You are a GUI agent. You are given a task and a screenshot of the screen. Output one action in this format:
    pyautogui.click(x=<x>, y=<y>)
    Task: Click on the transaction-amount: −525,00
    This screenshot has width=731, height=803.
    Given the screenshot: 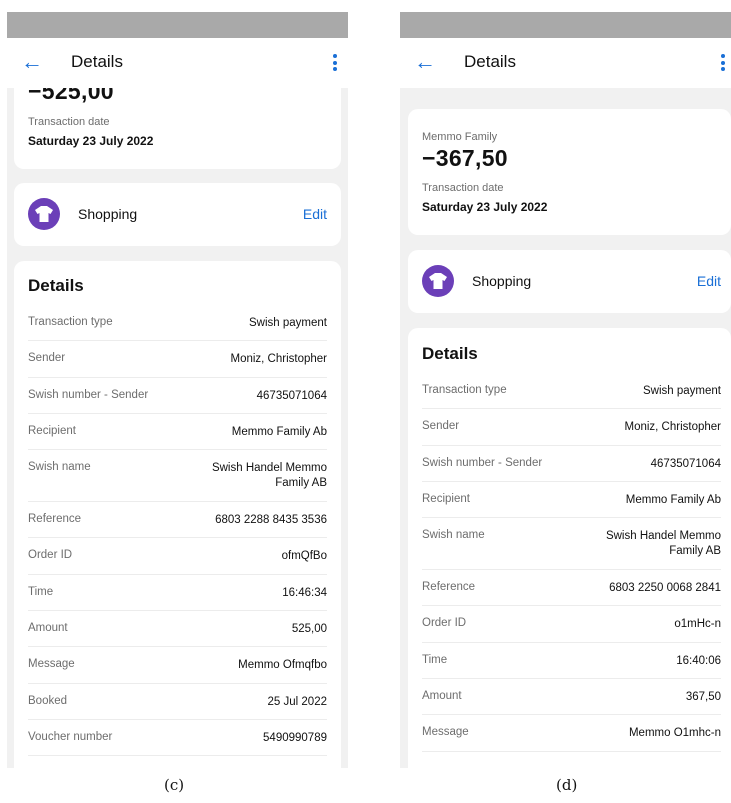 What is the action you would take?
    pyautogui.click(x=71, y=96)
    